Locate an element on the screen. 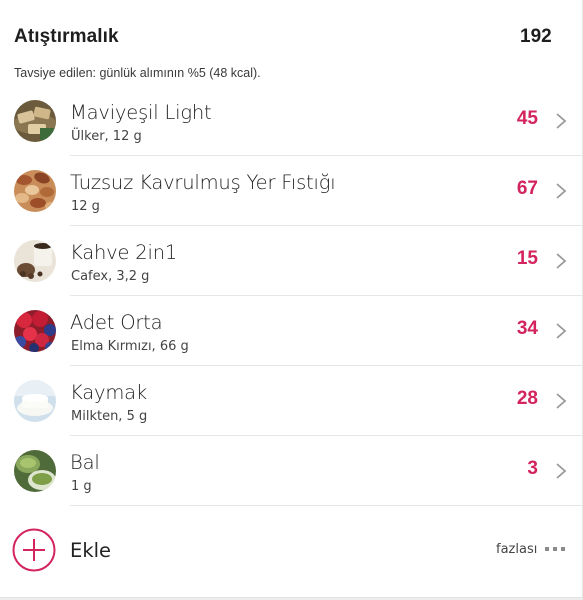 The height and width of the screenshot is (600, 583). food-detail: Elma Kırmızı, 66 g is located at coordinates (130, 346).